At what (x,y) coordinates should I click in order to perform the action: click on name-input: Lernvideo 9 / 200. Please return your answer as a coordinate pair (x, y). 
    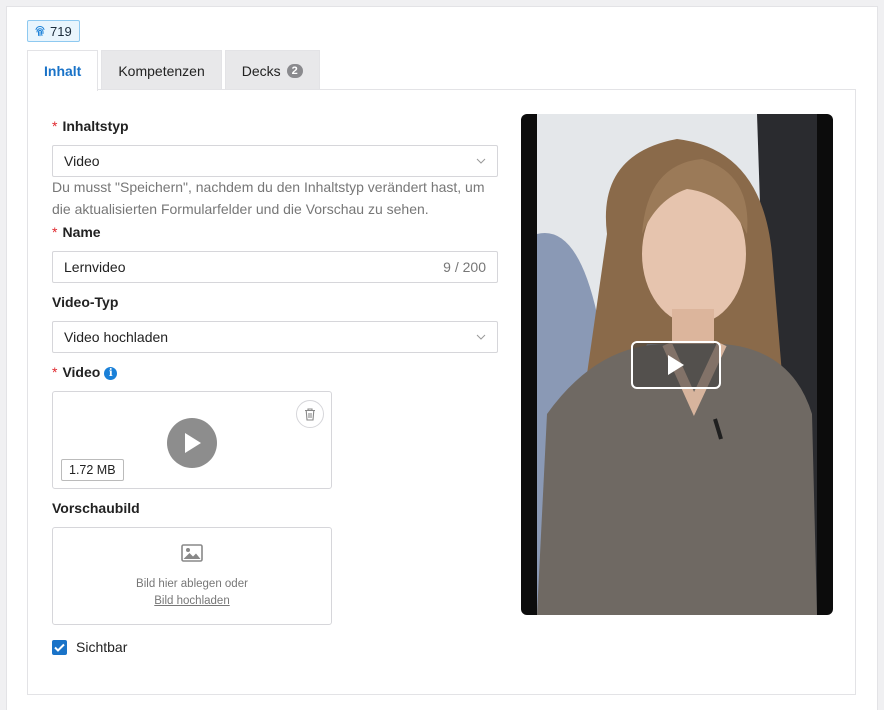
    Looking at the image, I should click on (275, 267).